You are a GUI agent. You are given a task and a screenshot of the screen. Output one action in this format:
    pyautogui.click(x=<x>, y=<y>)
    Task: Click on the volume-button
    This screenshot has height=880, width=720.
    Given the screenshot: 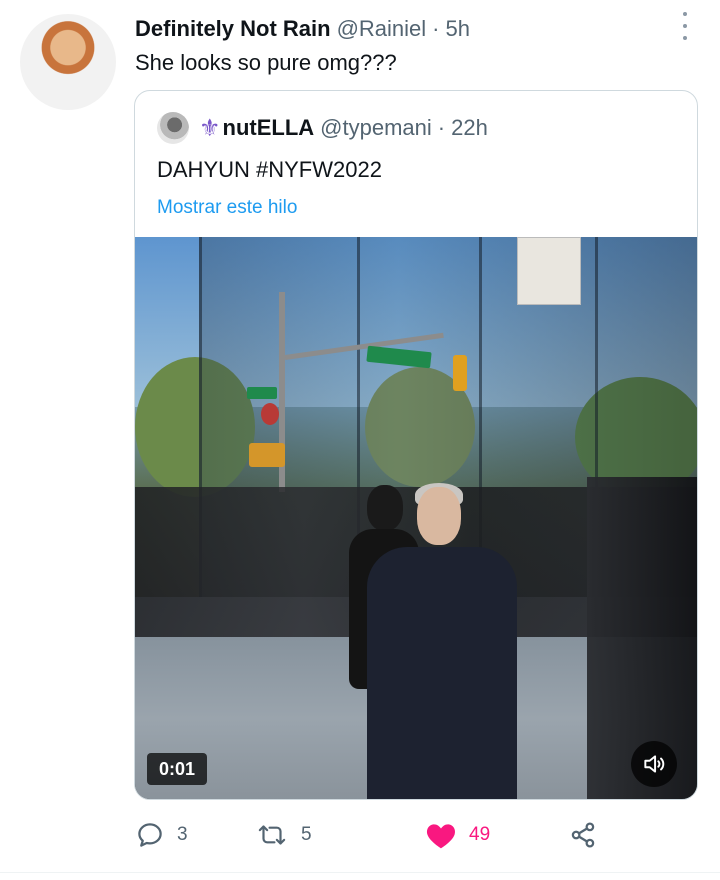 What is the action you would take?
    pyautogui.click(x=654, y=764)
    